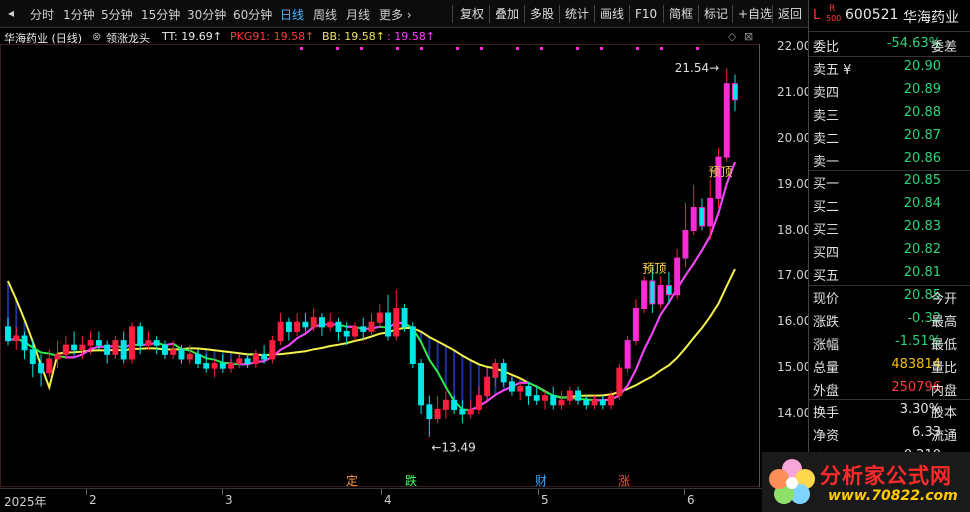 The image size is (970, 512). What do you see at coordinates (292, 14) in the screenshot?
I see `period-tab-6: 日线` at bounding box center [292, 14].